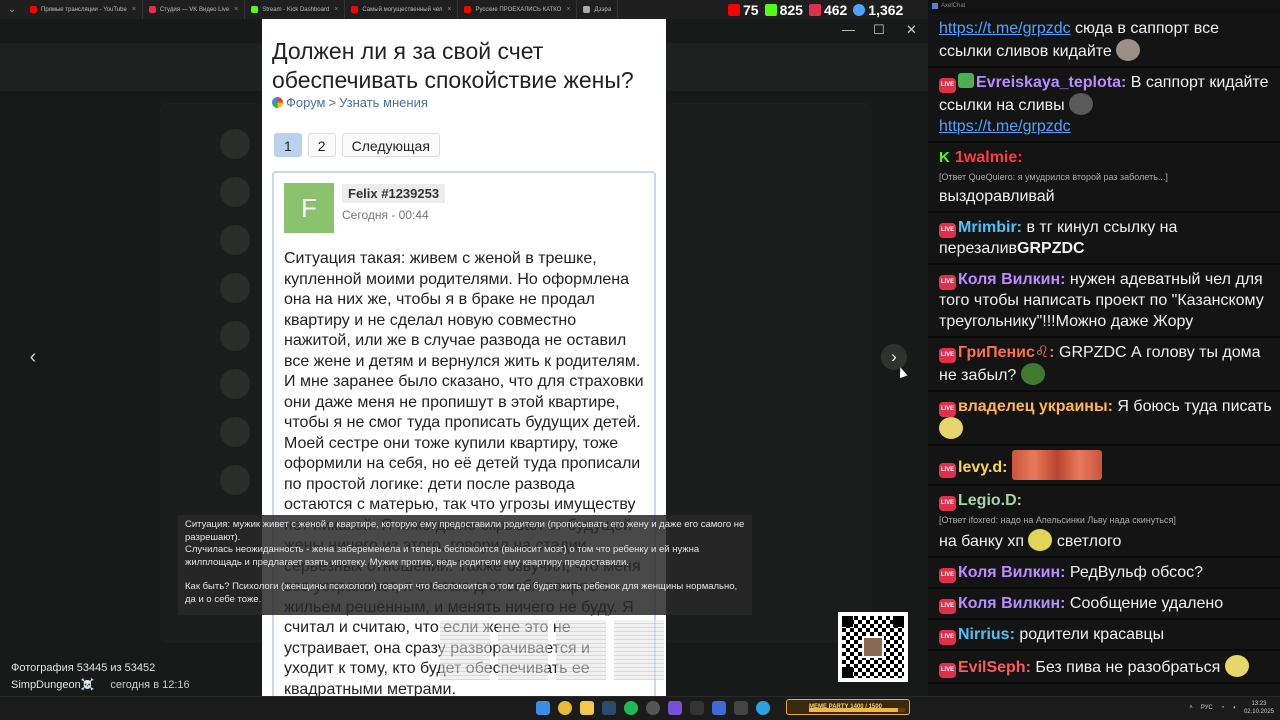  I want to click on browser-tab: Студия — VK Видео Live ×, so click(194, 9).